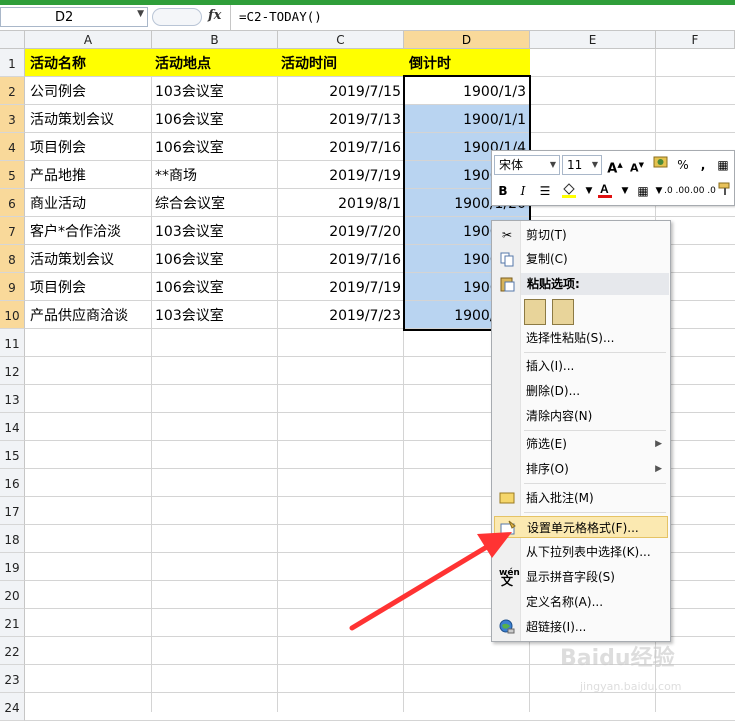 This screenshot has height=723, width=735. Describe the element at coordinates (581, 235) in the screenshot. I see `menu-item-cut: ✂ 剪切(T)` at that location.